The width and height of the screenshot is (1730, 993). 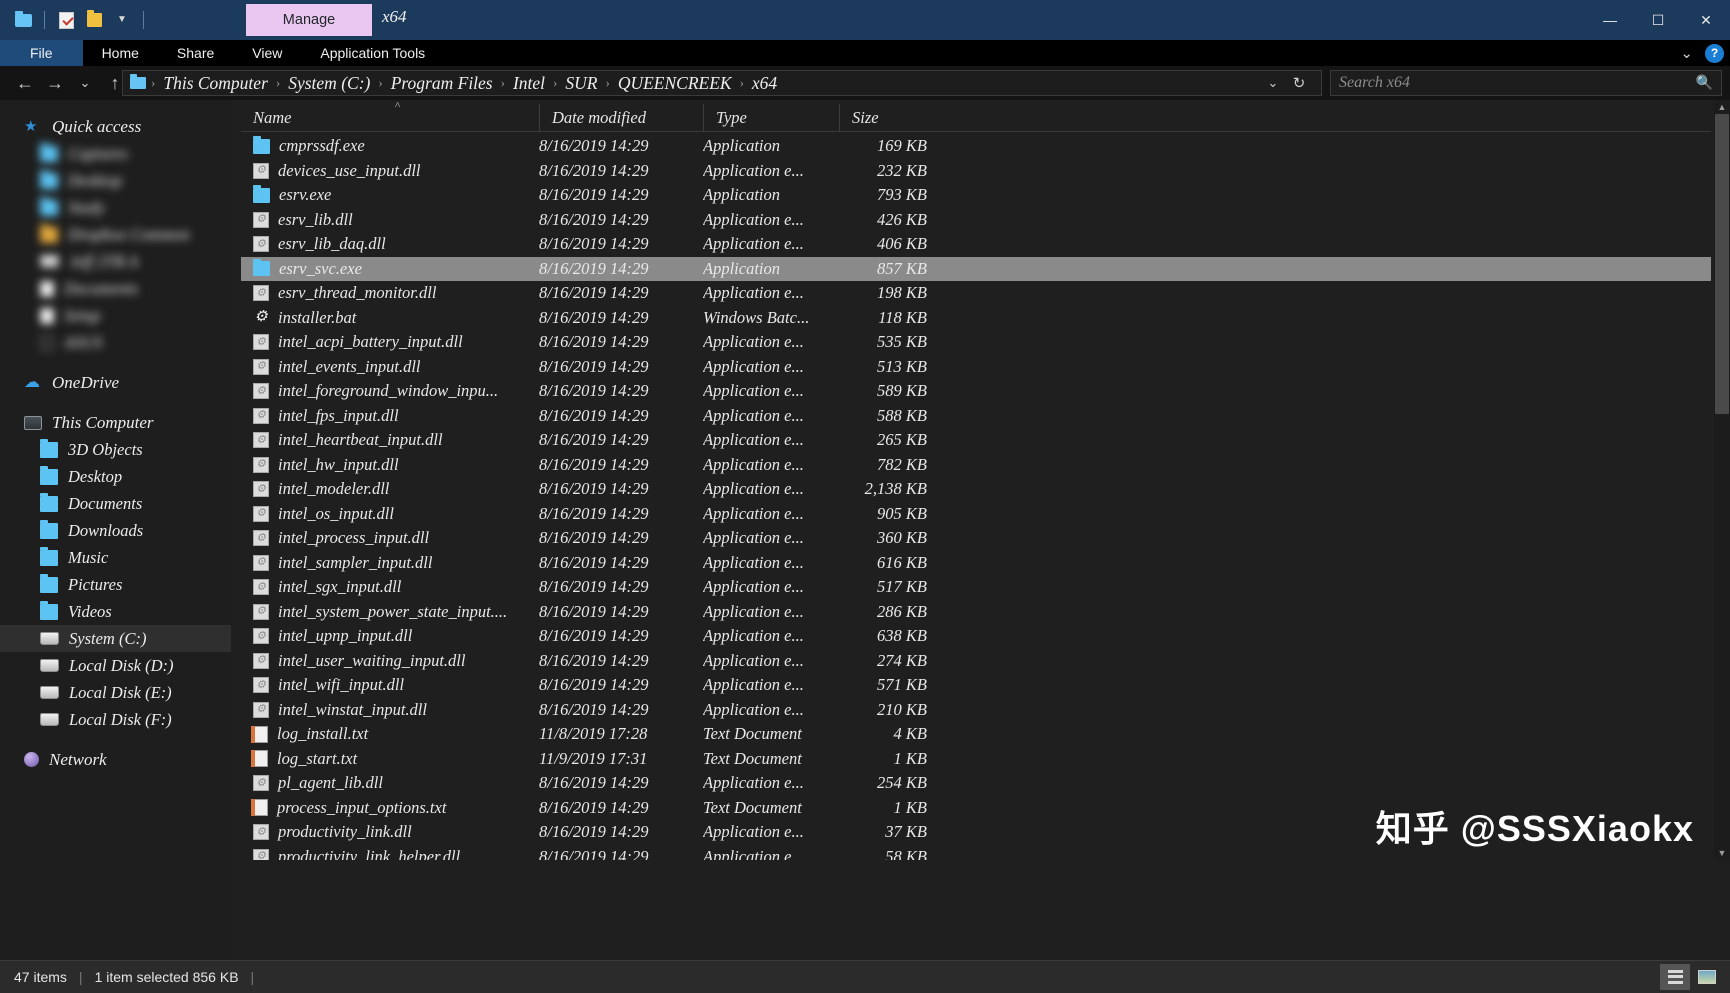 I want to click on scroll-down-arrow-icon: ▼, so click(x=1722, y=853).